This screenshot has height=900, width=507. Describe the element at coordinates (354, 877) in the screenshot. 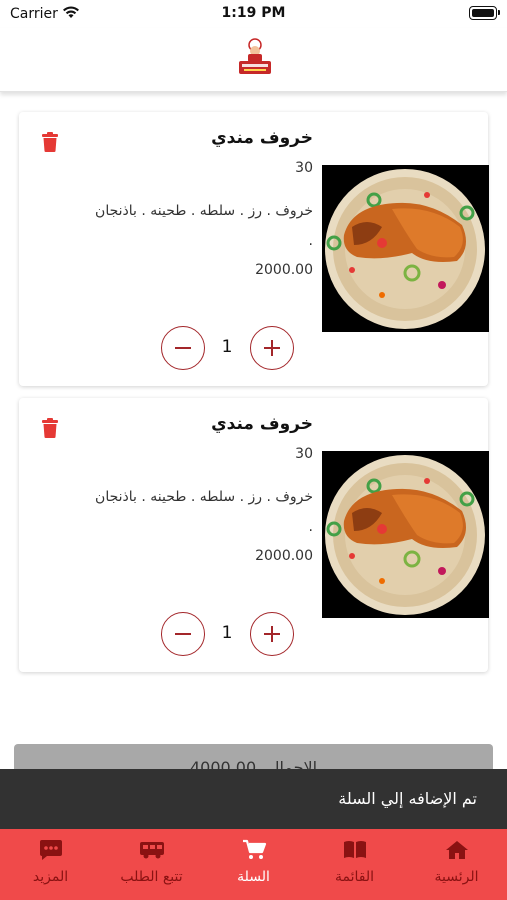

I see `tab-label: القائمة` at that location.